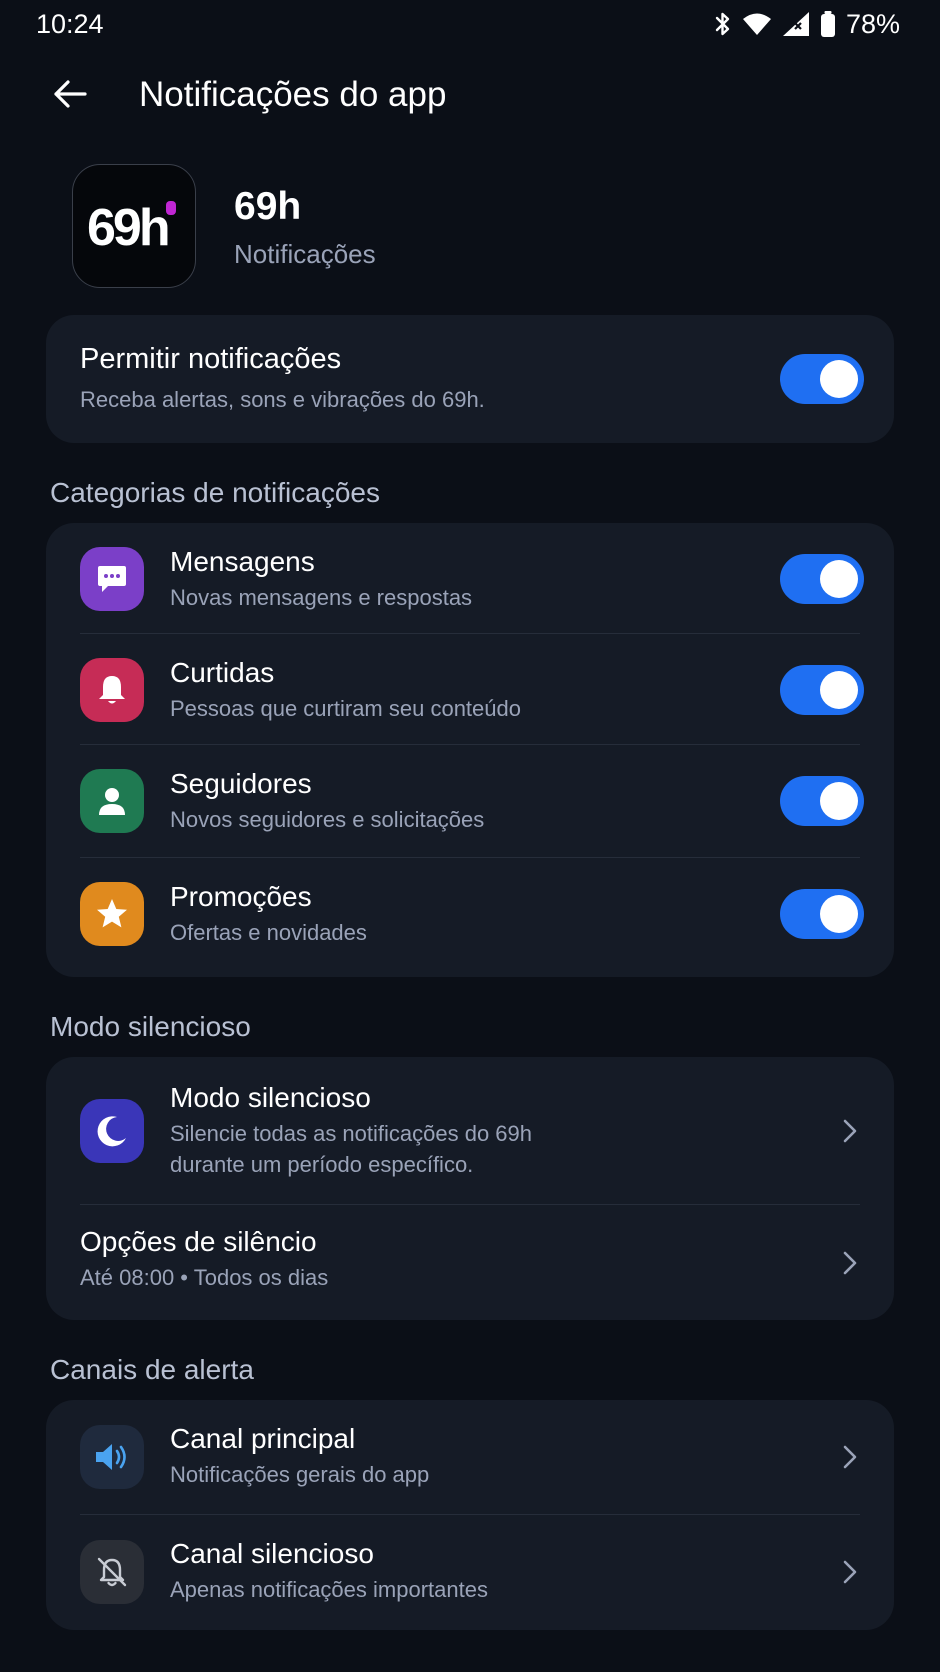 This screenshot has width=940, height=1672. I want to click on channel-subtitle: Apenas notificações importantes, so click(329, 1589).